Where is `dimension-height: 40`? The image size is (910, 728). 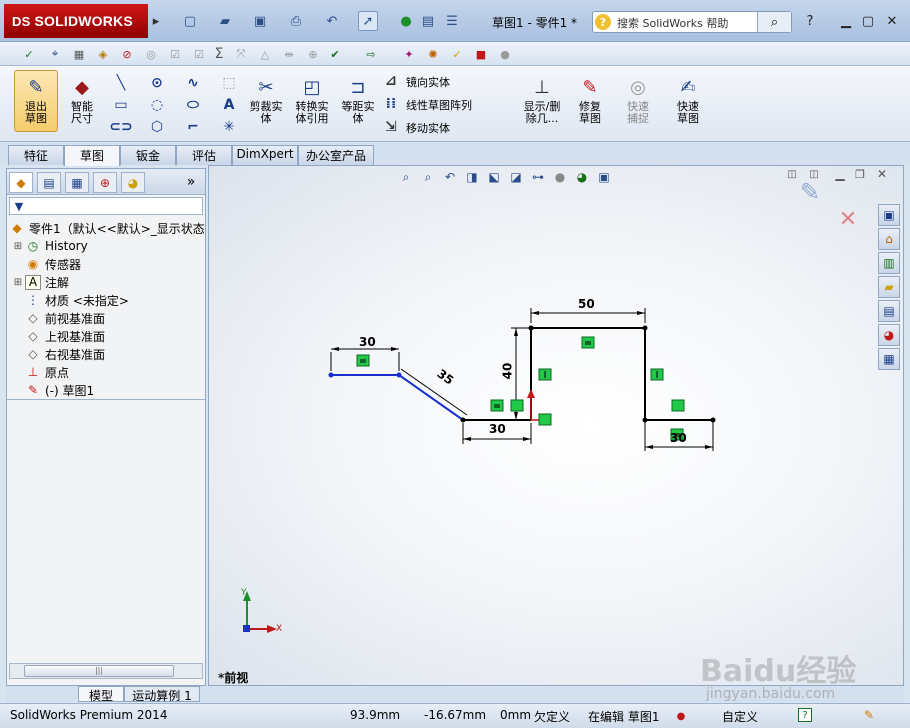 dimension-height: 40 is located at coordinates (507, 371).